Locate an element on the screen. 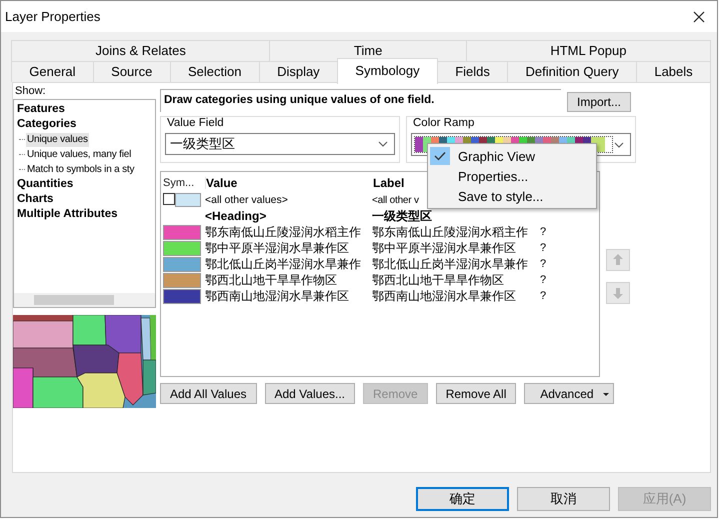 This screenshot has width=726, height=522. description-text: Draw categories using unique values of one field. is located at coordinates (360, 100).